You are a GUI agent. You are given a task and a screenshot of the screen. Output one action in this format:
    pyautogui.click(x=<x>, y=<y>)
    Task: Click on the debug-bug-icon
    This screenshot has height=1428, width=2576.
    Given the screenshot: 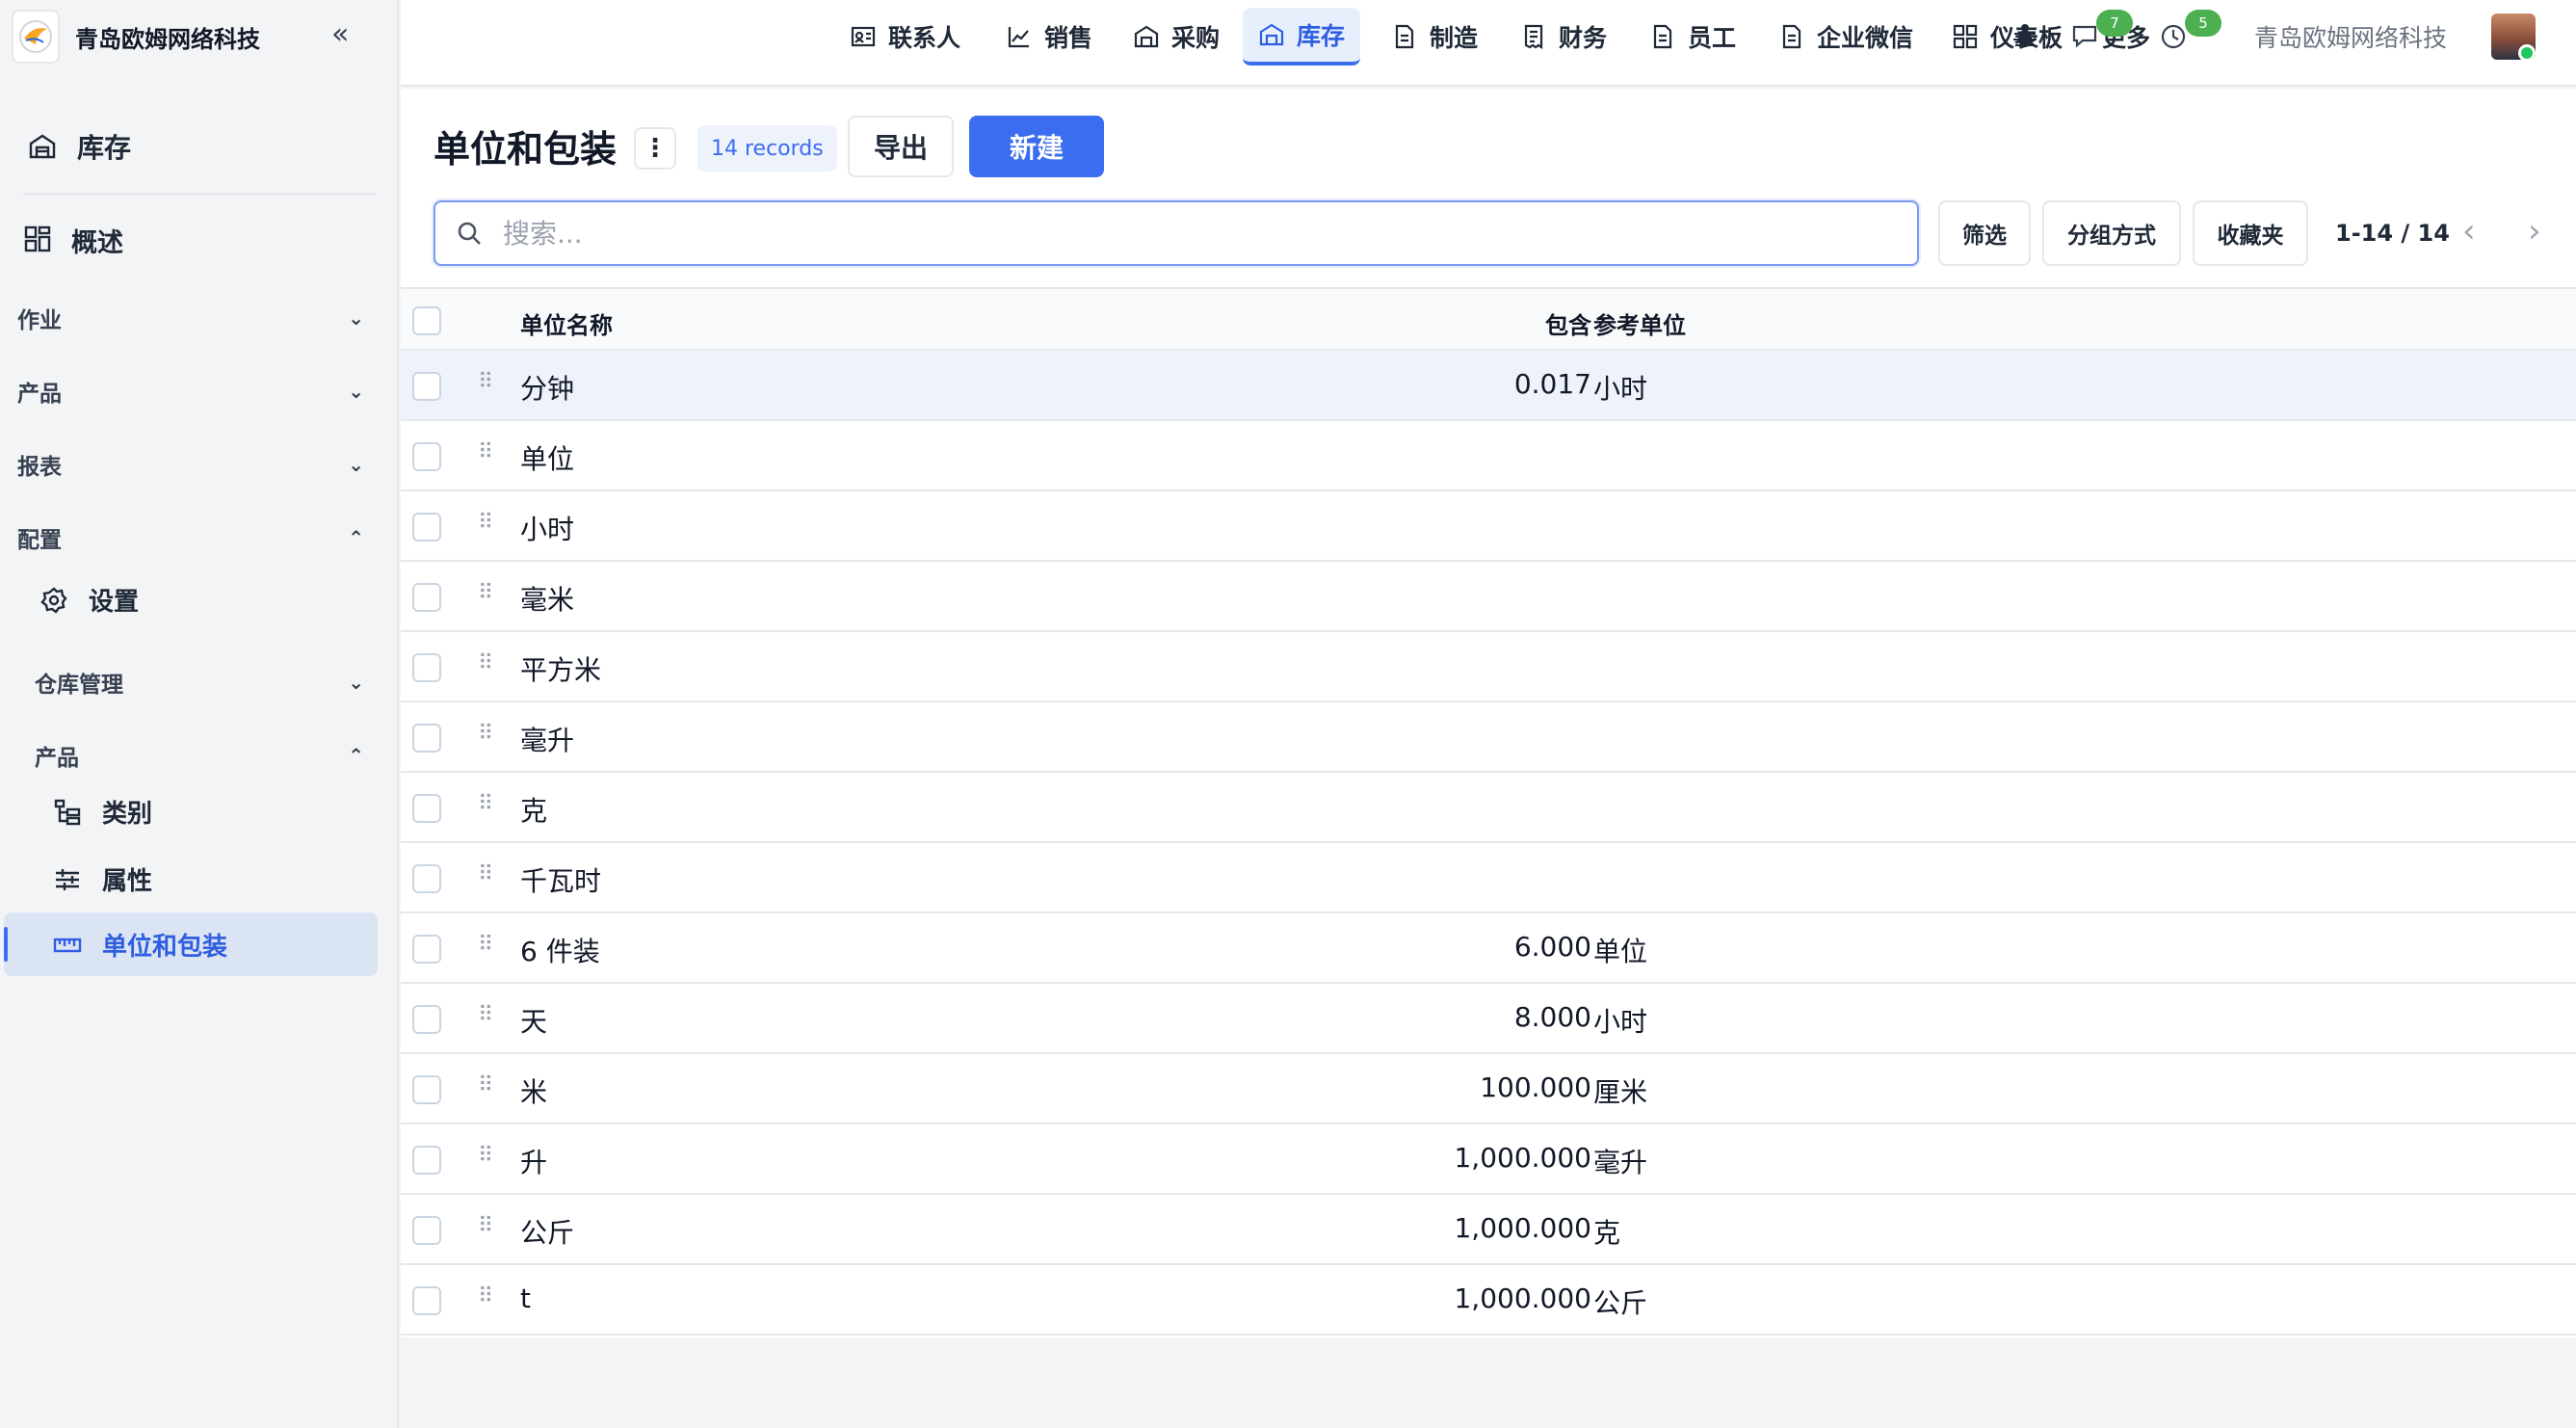 What is the action you would take?
    pyautogui.click(x=2025, y=36)
    